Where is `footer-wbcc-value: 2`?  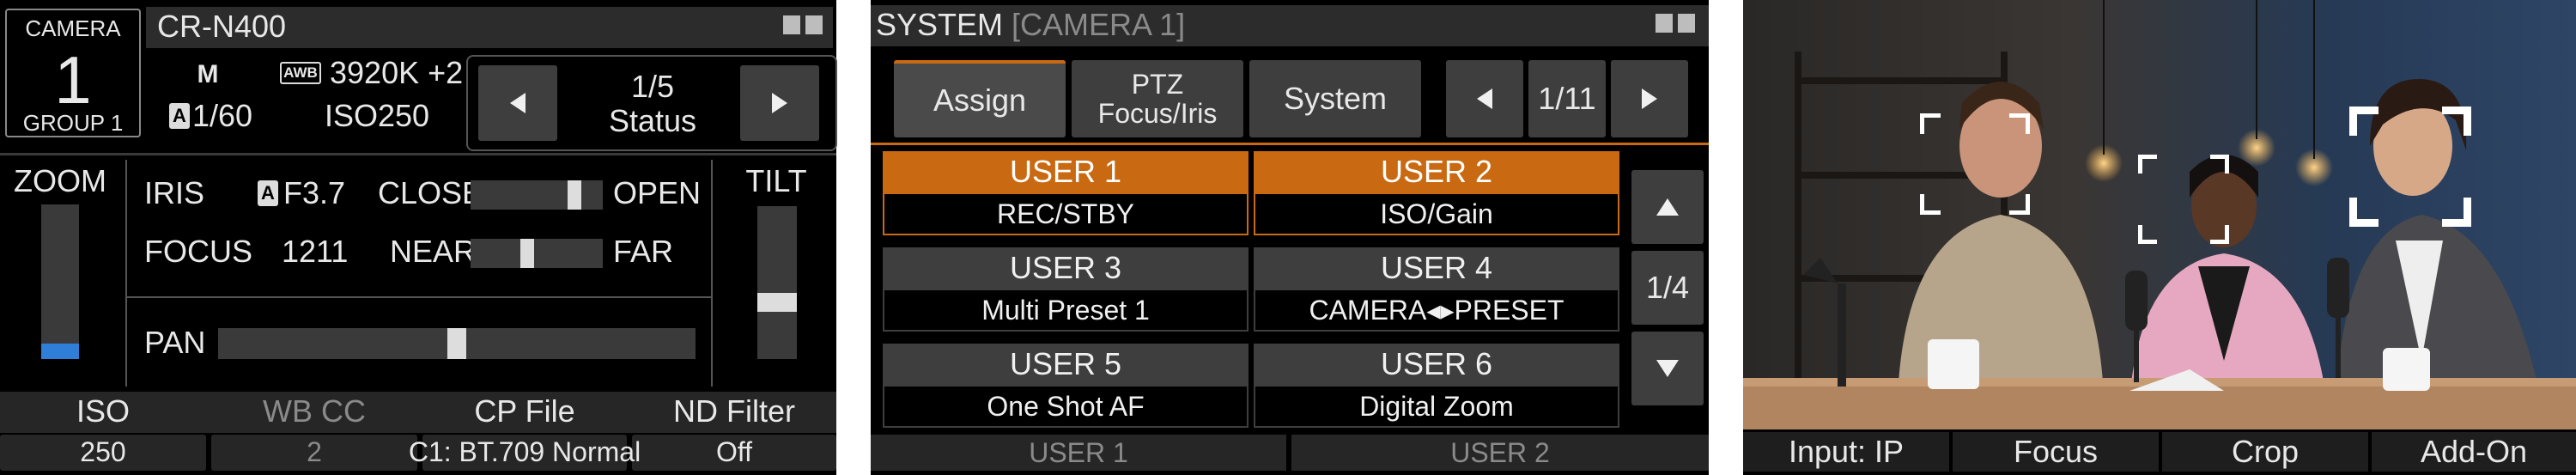
footer-wbcc-value: 2 is located at coordinates (314, 452).